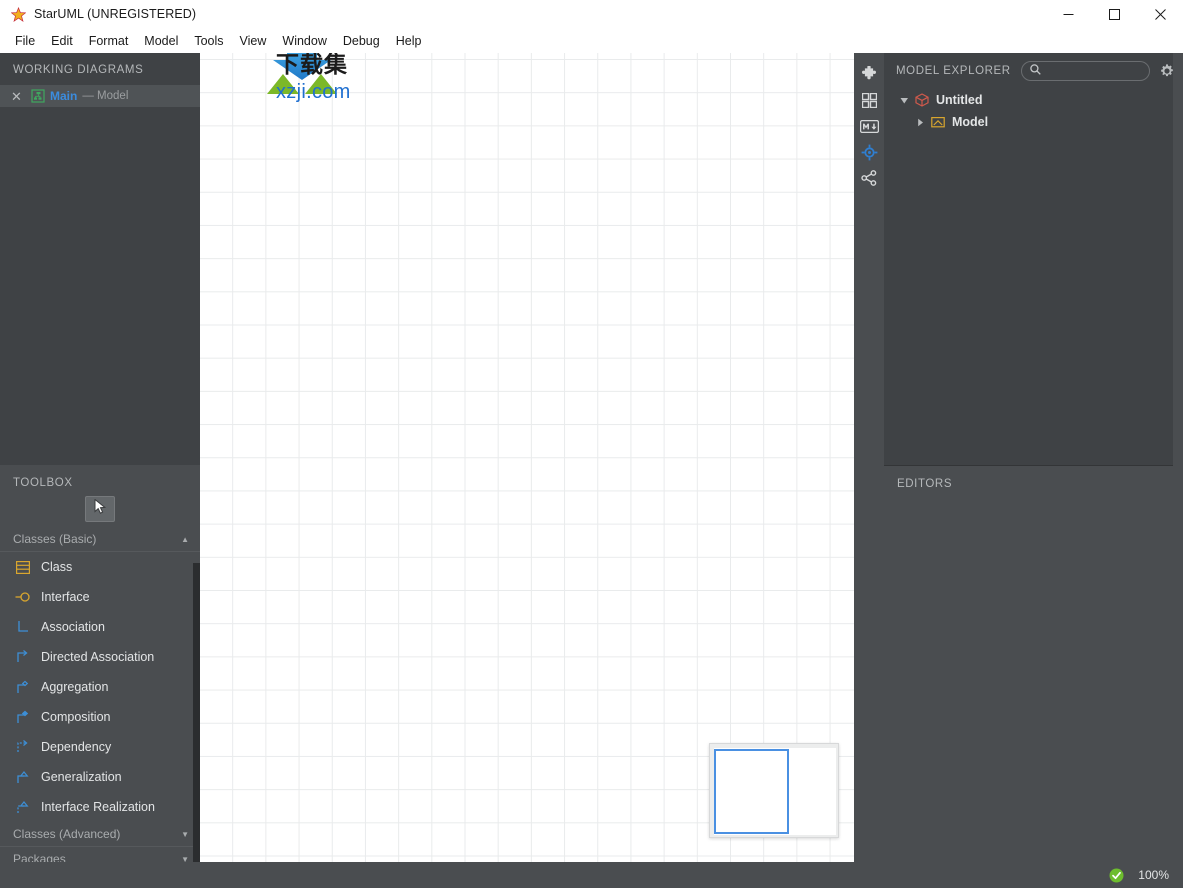 This screenshot has width=1183, height=888. I want to click on model-explorer-search, so click(1085, 71).